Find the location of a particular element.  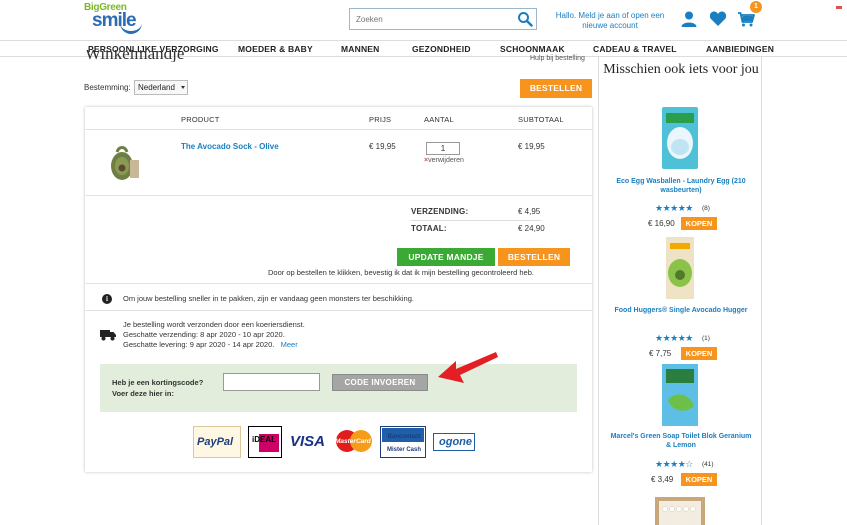

paypal-logo: PayPal is located at coordinates (217, 442).